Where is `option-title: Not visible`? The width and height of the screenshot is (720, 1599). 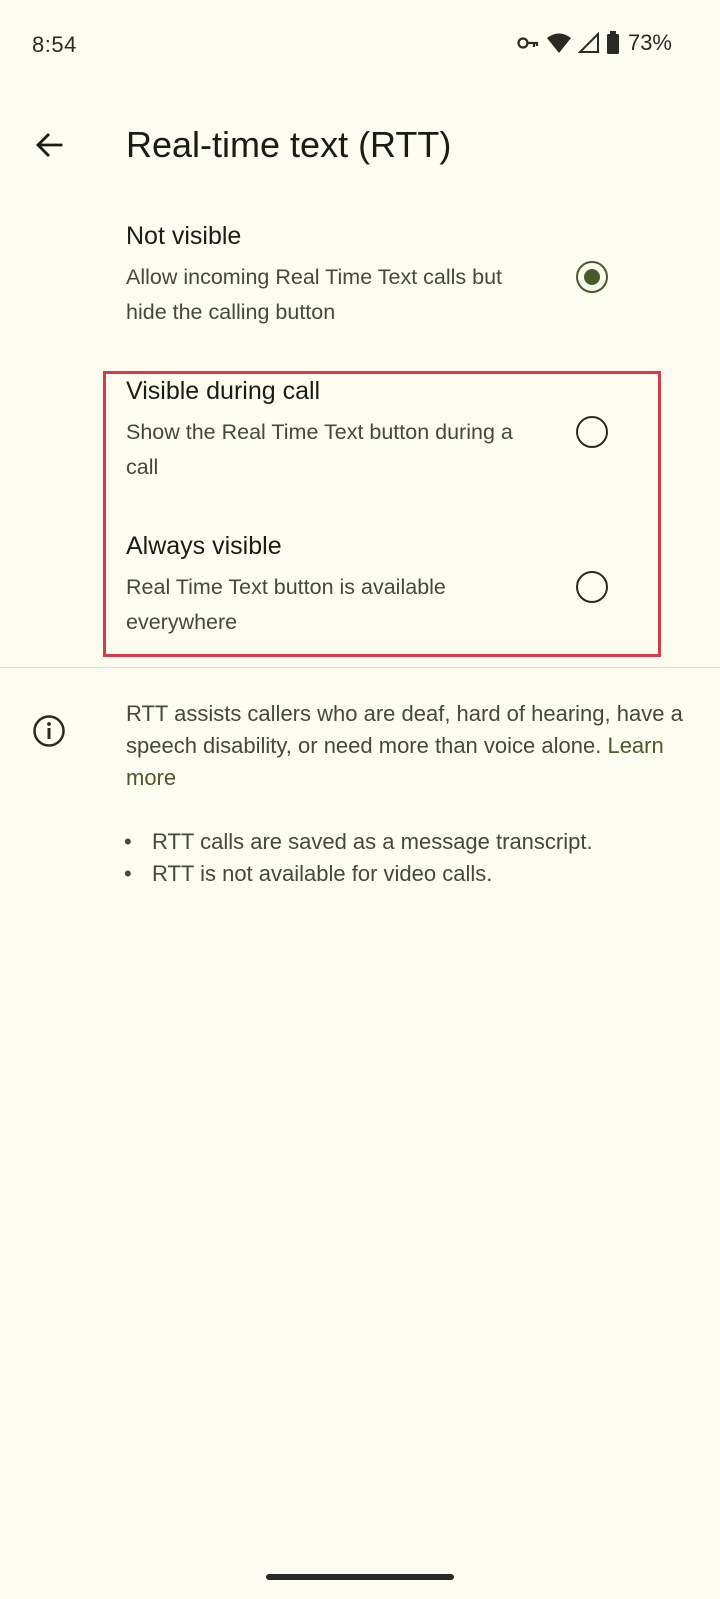
option-title: Not visible is located at coordinates (184, 236).